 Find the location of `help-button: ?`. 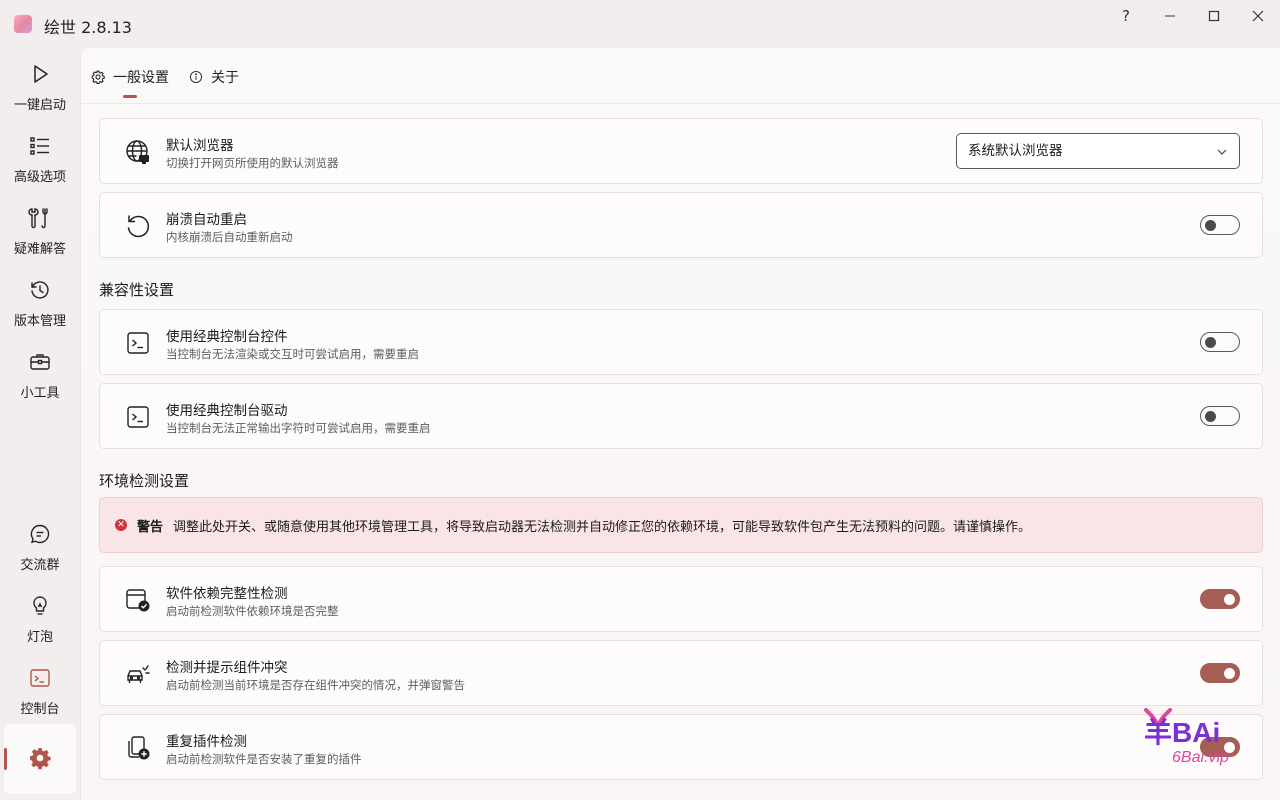

help-button: ? is located at coordinates (1126, 16).